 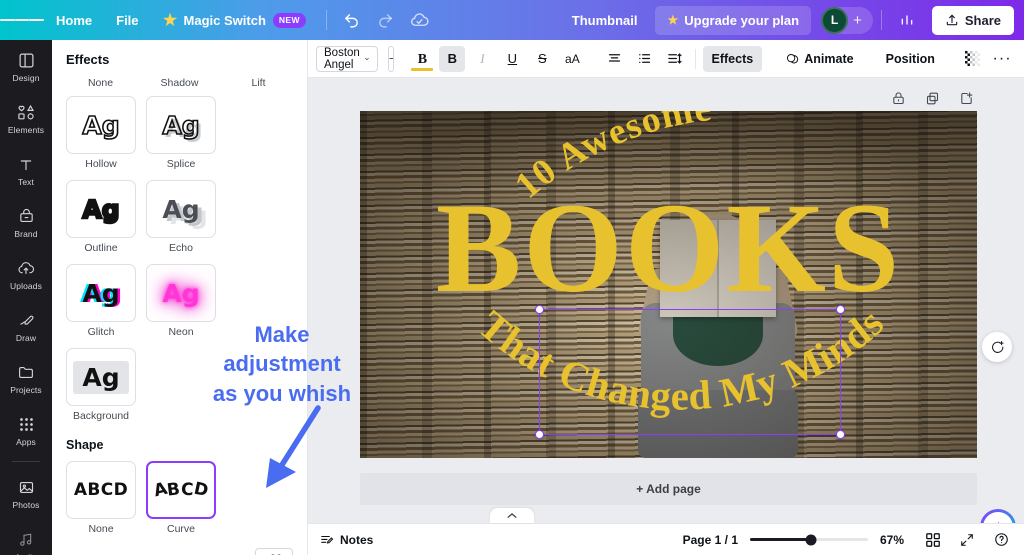 I want to click on effect-option-echo: Ag Echo, so click(x=181, y=217).